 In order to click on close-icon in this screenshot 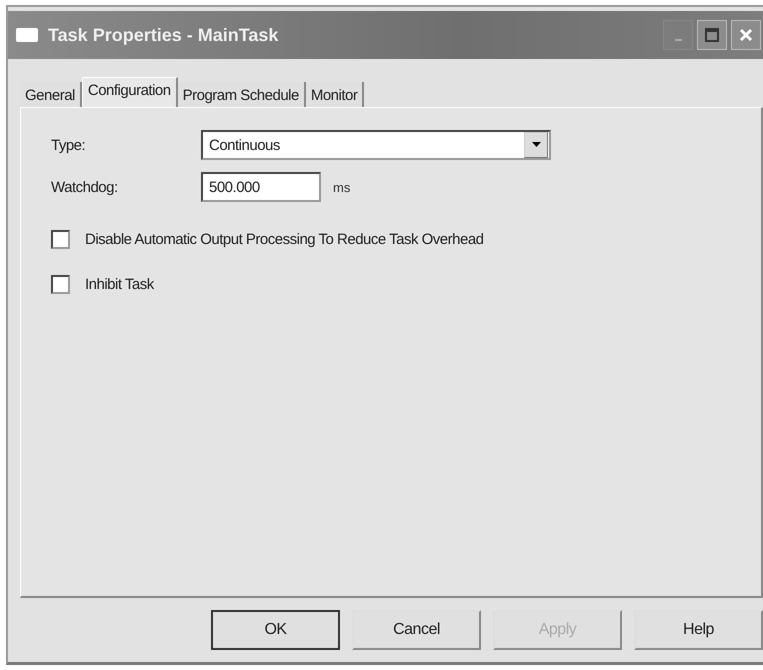, I will do `click(746, 35)`.